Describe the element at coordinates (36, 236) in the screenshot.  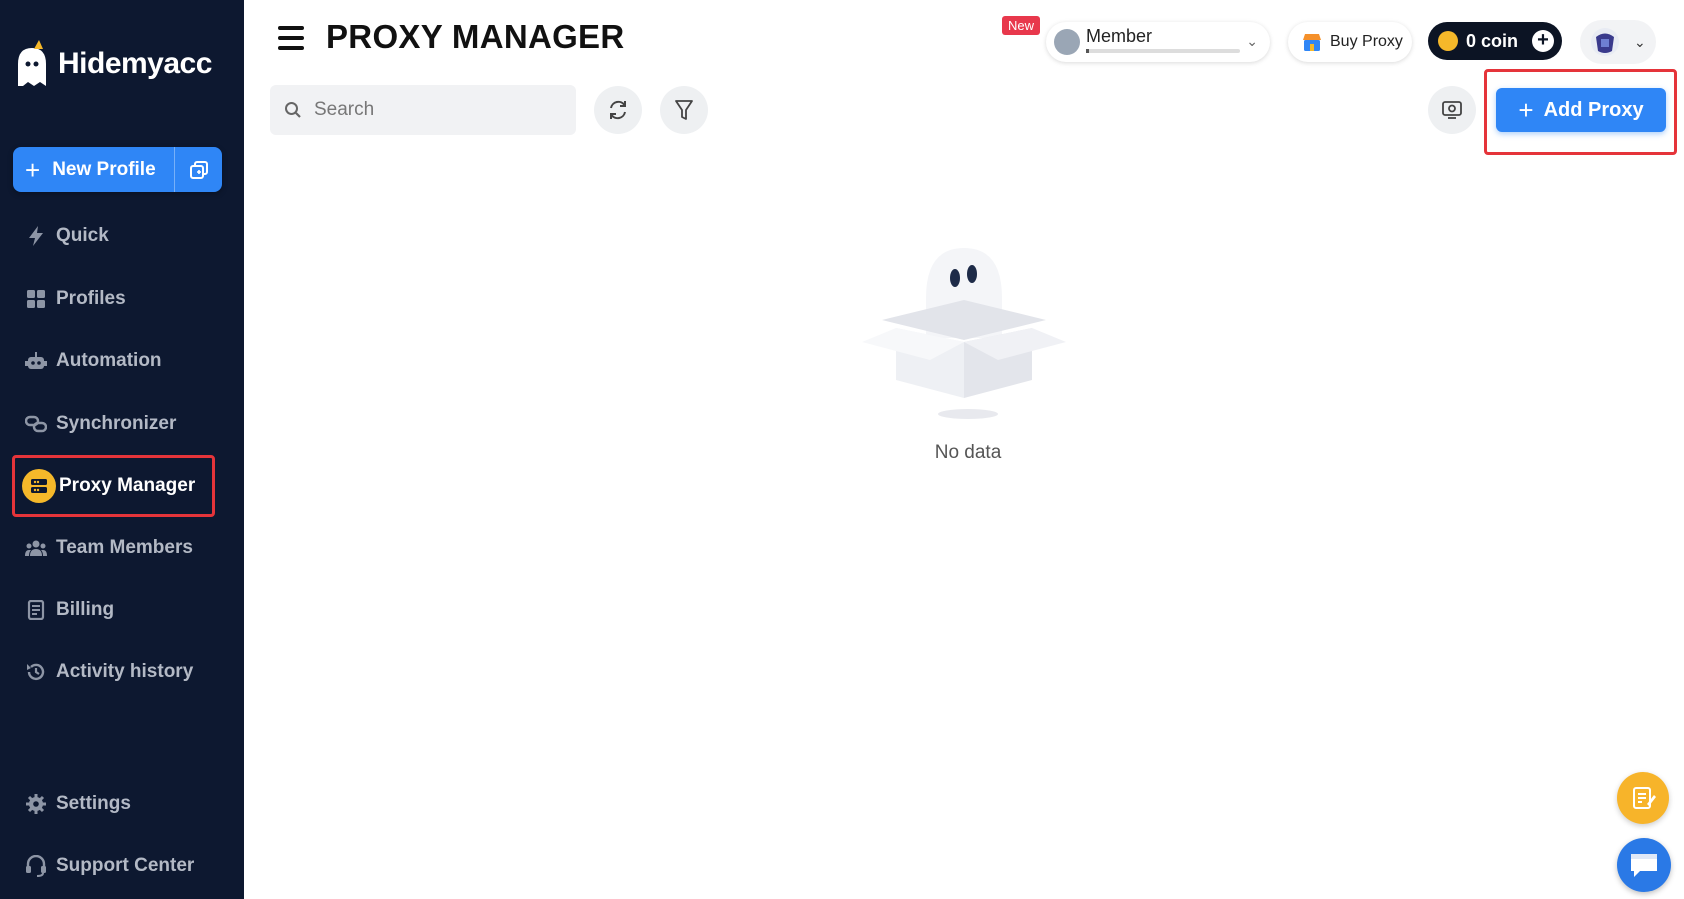
I see `lightning-icon` at that location.